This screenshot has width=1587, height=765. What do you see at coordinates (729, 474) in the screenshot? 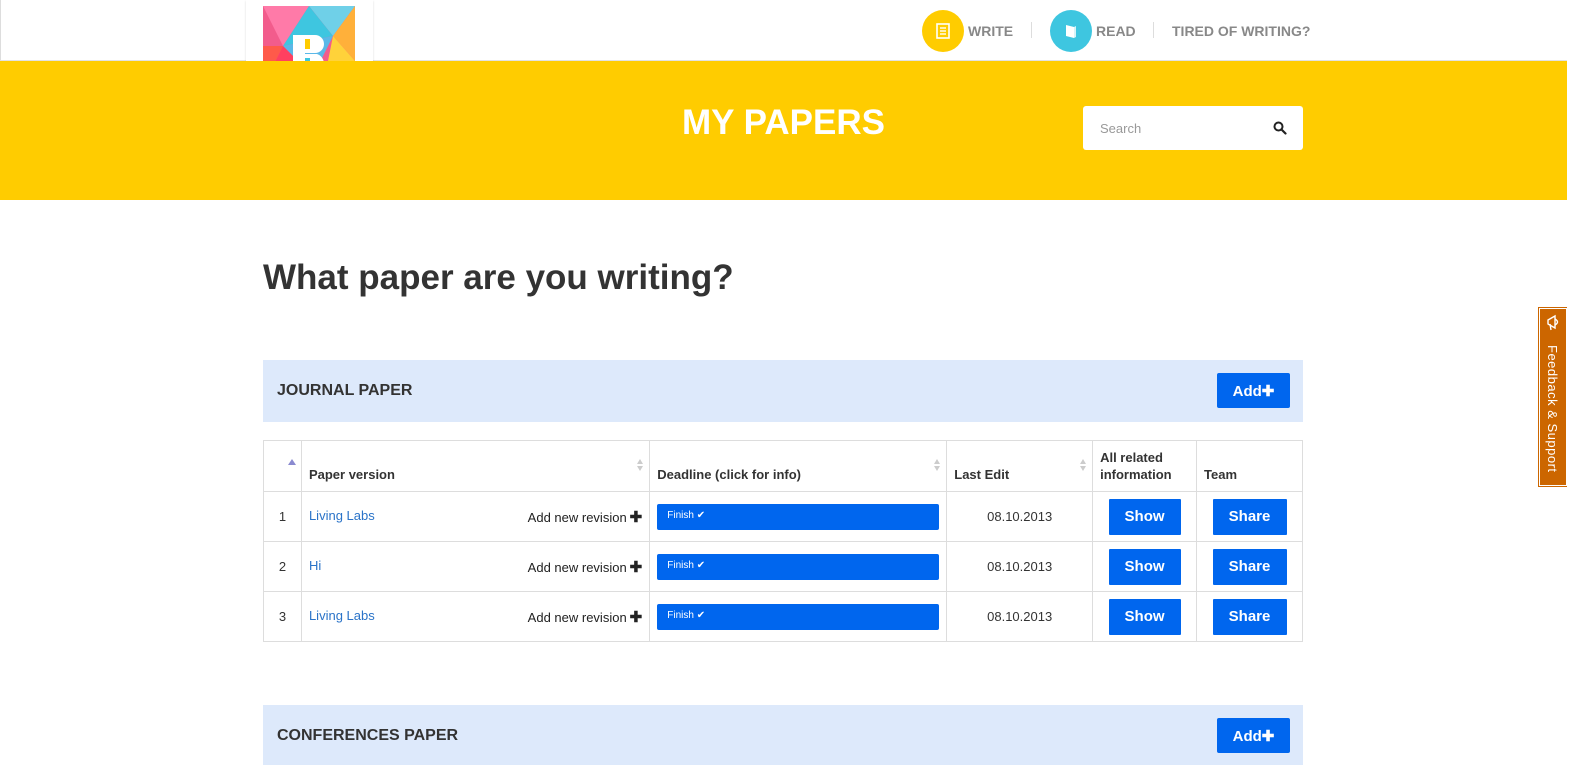
I see `header-label: Deadline (click for info)` at bounding box center [729, 474].